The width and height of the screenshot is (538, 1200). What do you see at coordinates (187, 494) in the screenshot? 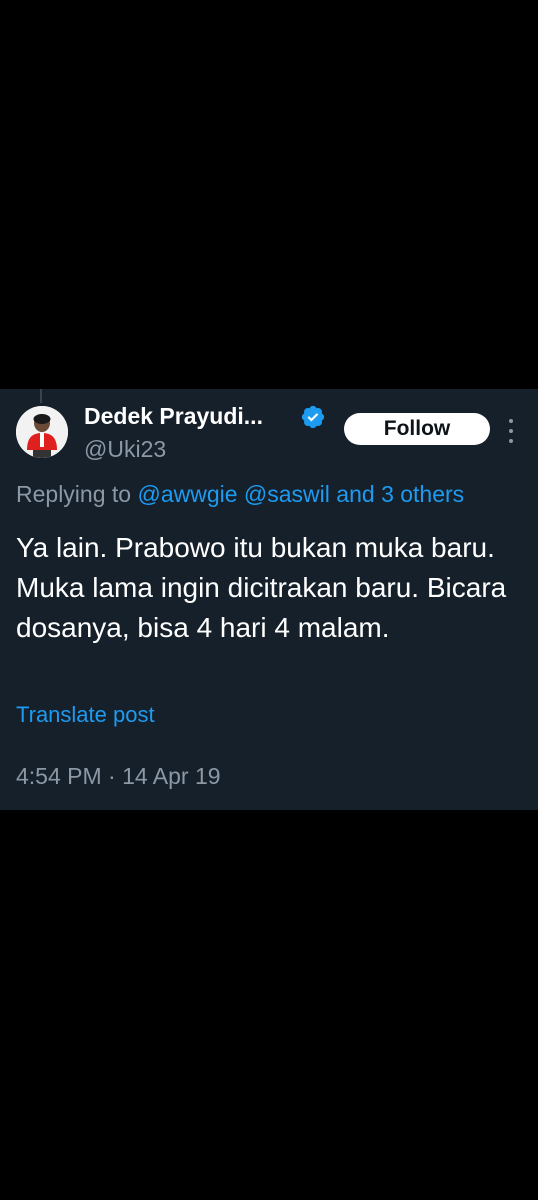
I see `mention-link-awwgie: @awwgie` at bounding box center [187, 494].